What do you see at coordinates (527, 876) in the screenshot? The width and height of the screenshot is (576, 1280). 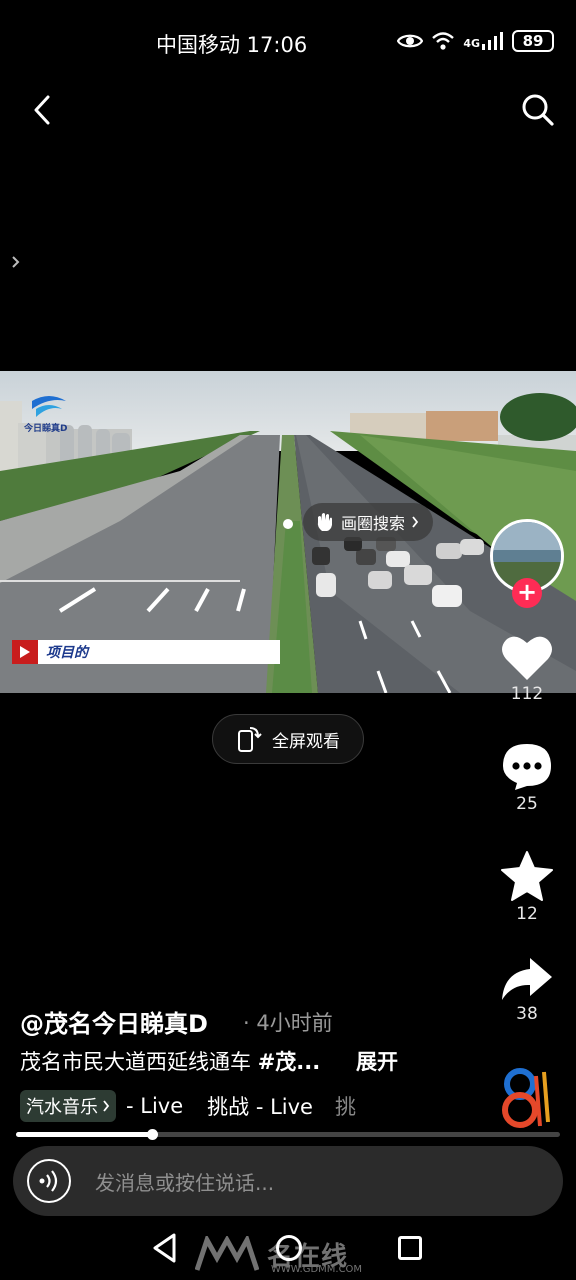 I see `star-icon` at bounding box center [527, 876].